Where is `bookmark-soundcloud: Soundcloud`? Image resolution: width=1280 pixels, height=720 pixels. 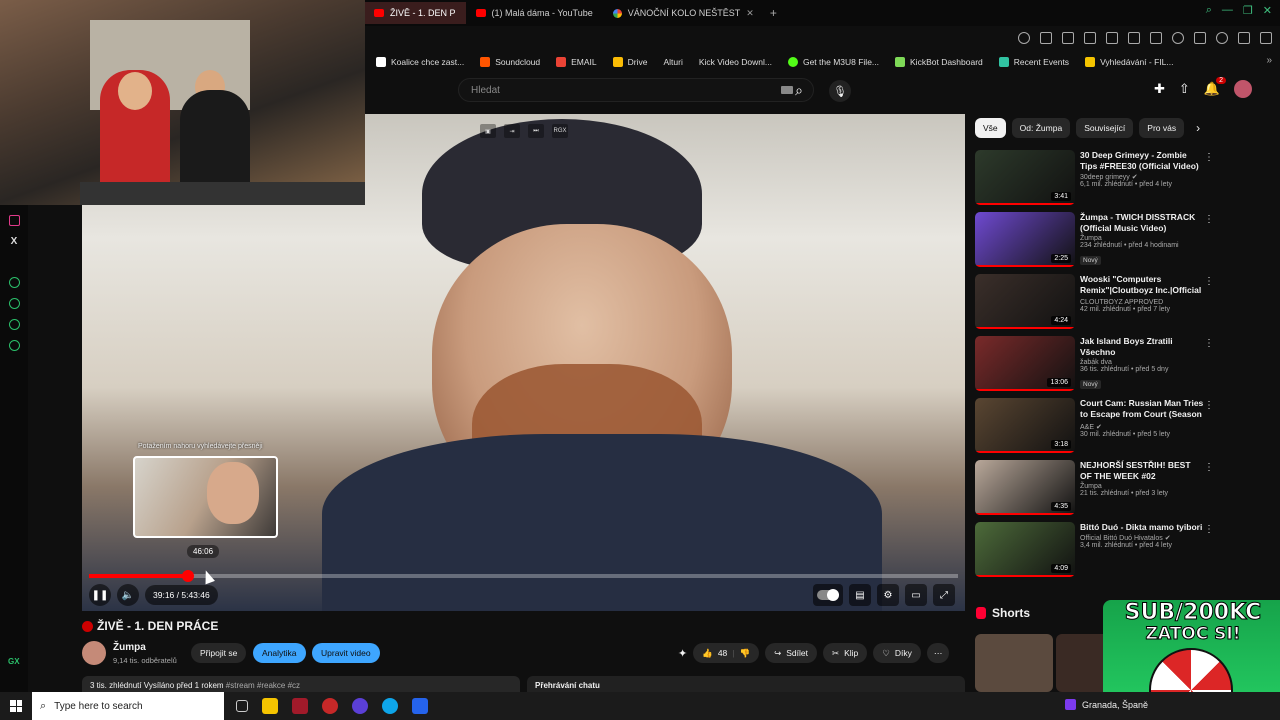 bookmark-soundcloud: Soundcloud is located at coordinates (510, 62).